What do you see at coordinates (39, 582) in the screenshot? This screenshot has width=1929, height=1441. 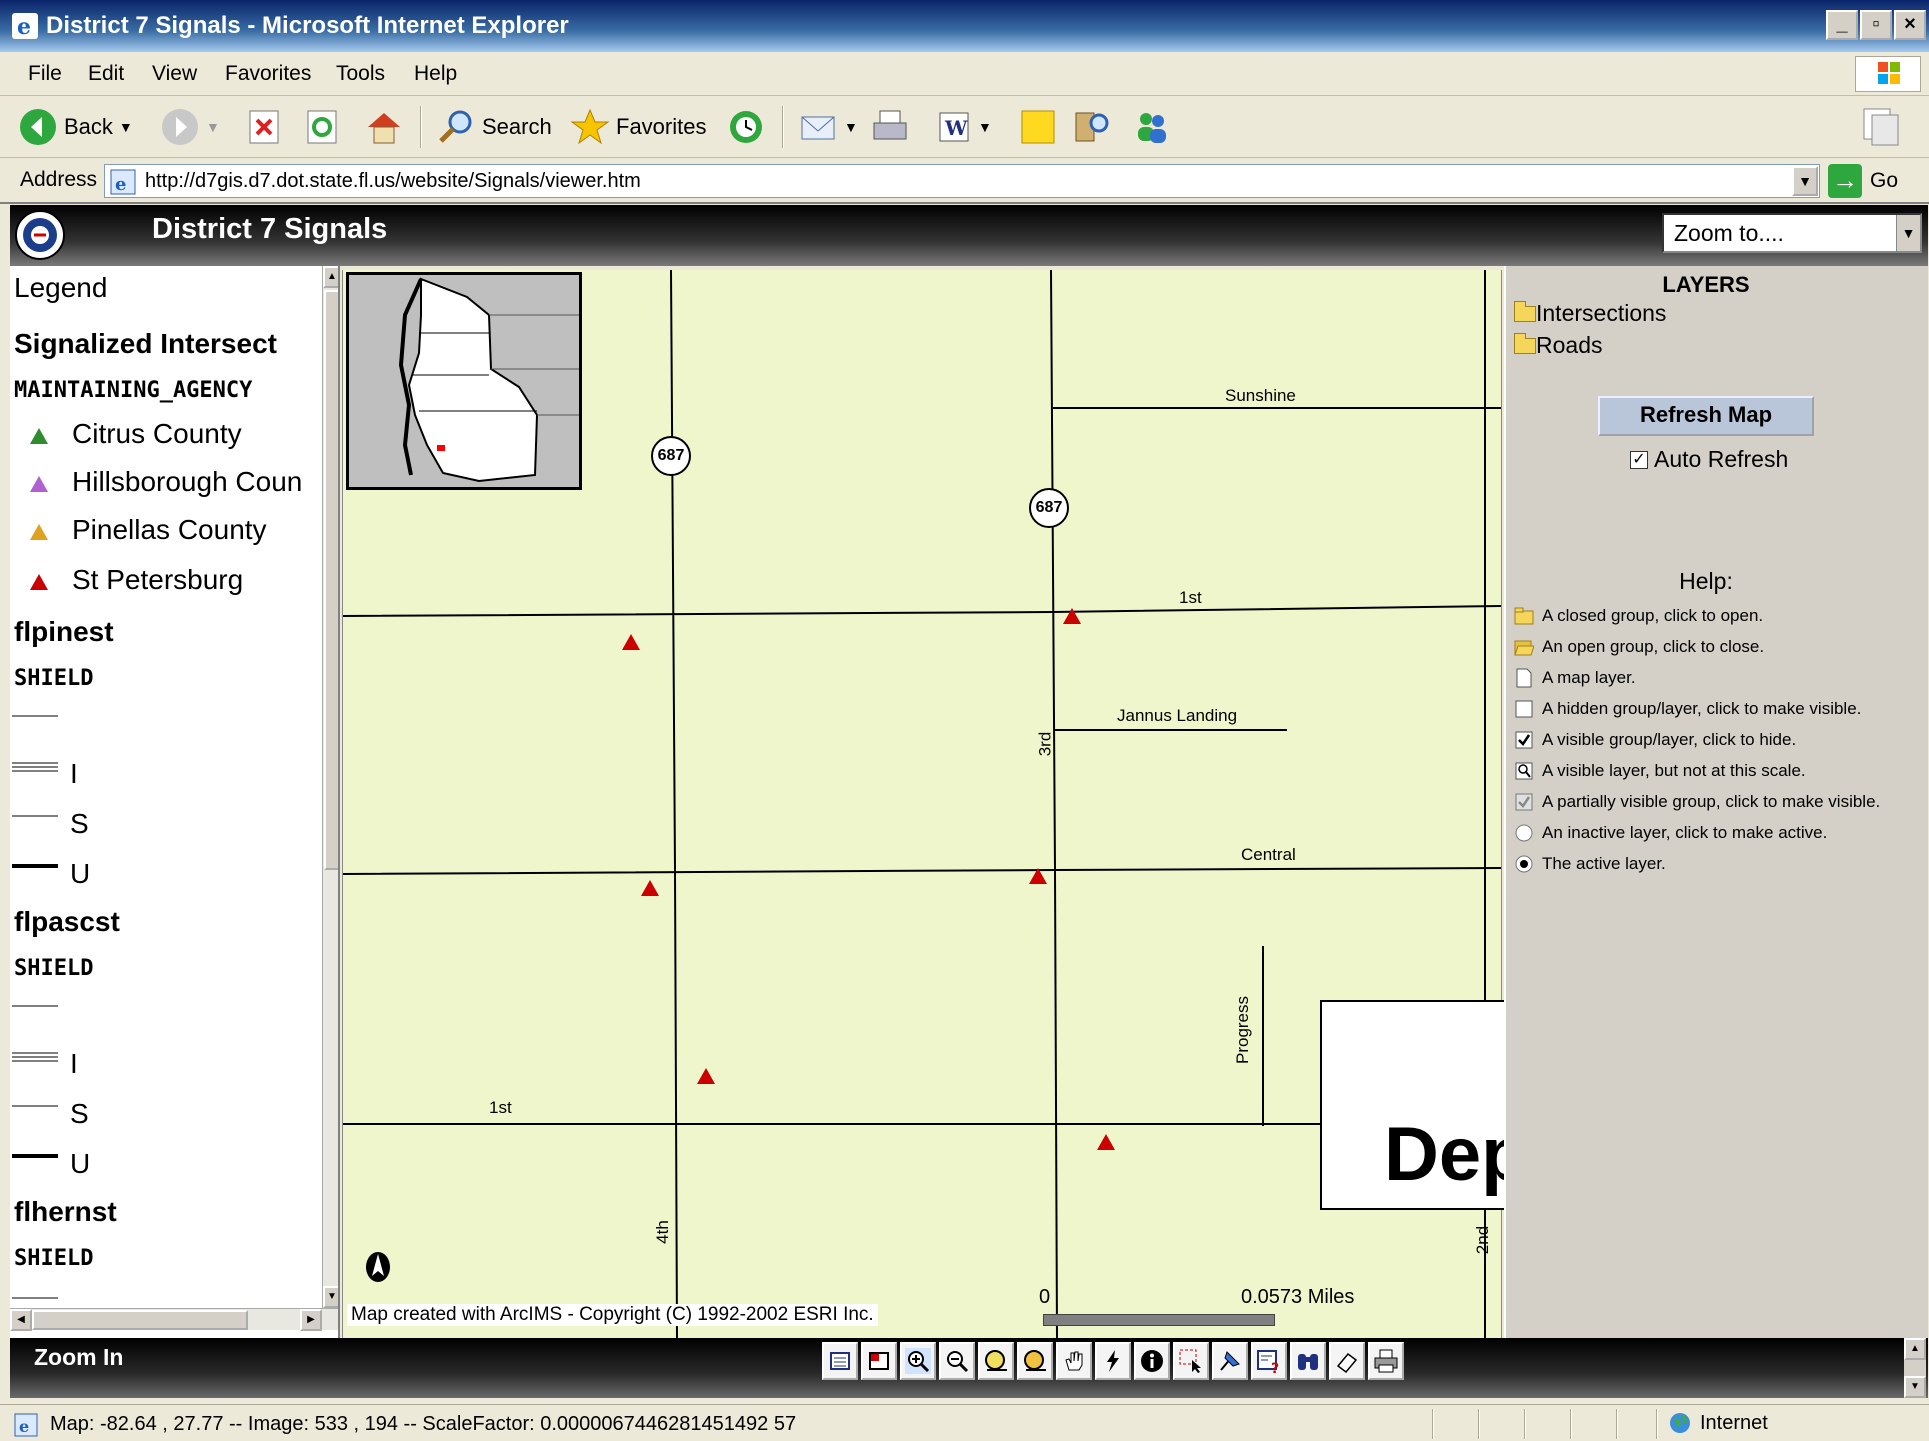 I see `red-triangle-icon` at bounding box center [39, 582].